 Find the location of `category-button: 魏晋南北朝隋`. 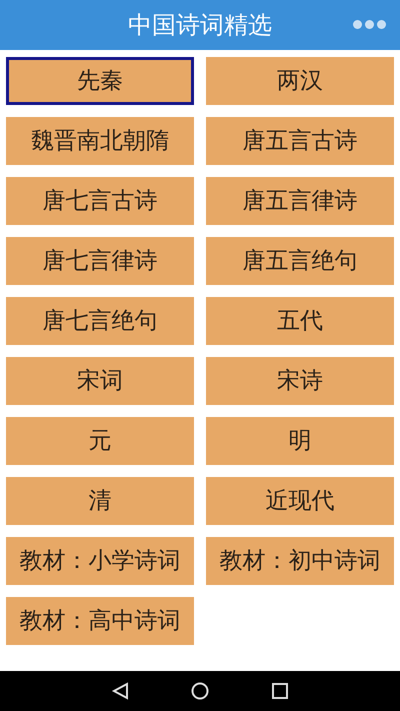

category-button: 魏晋南北朝隋 is located at coordinates (100, 141).